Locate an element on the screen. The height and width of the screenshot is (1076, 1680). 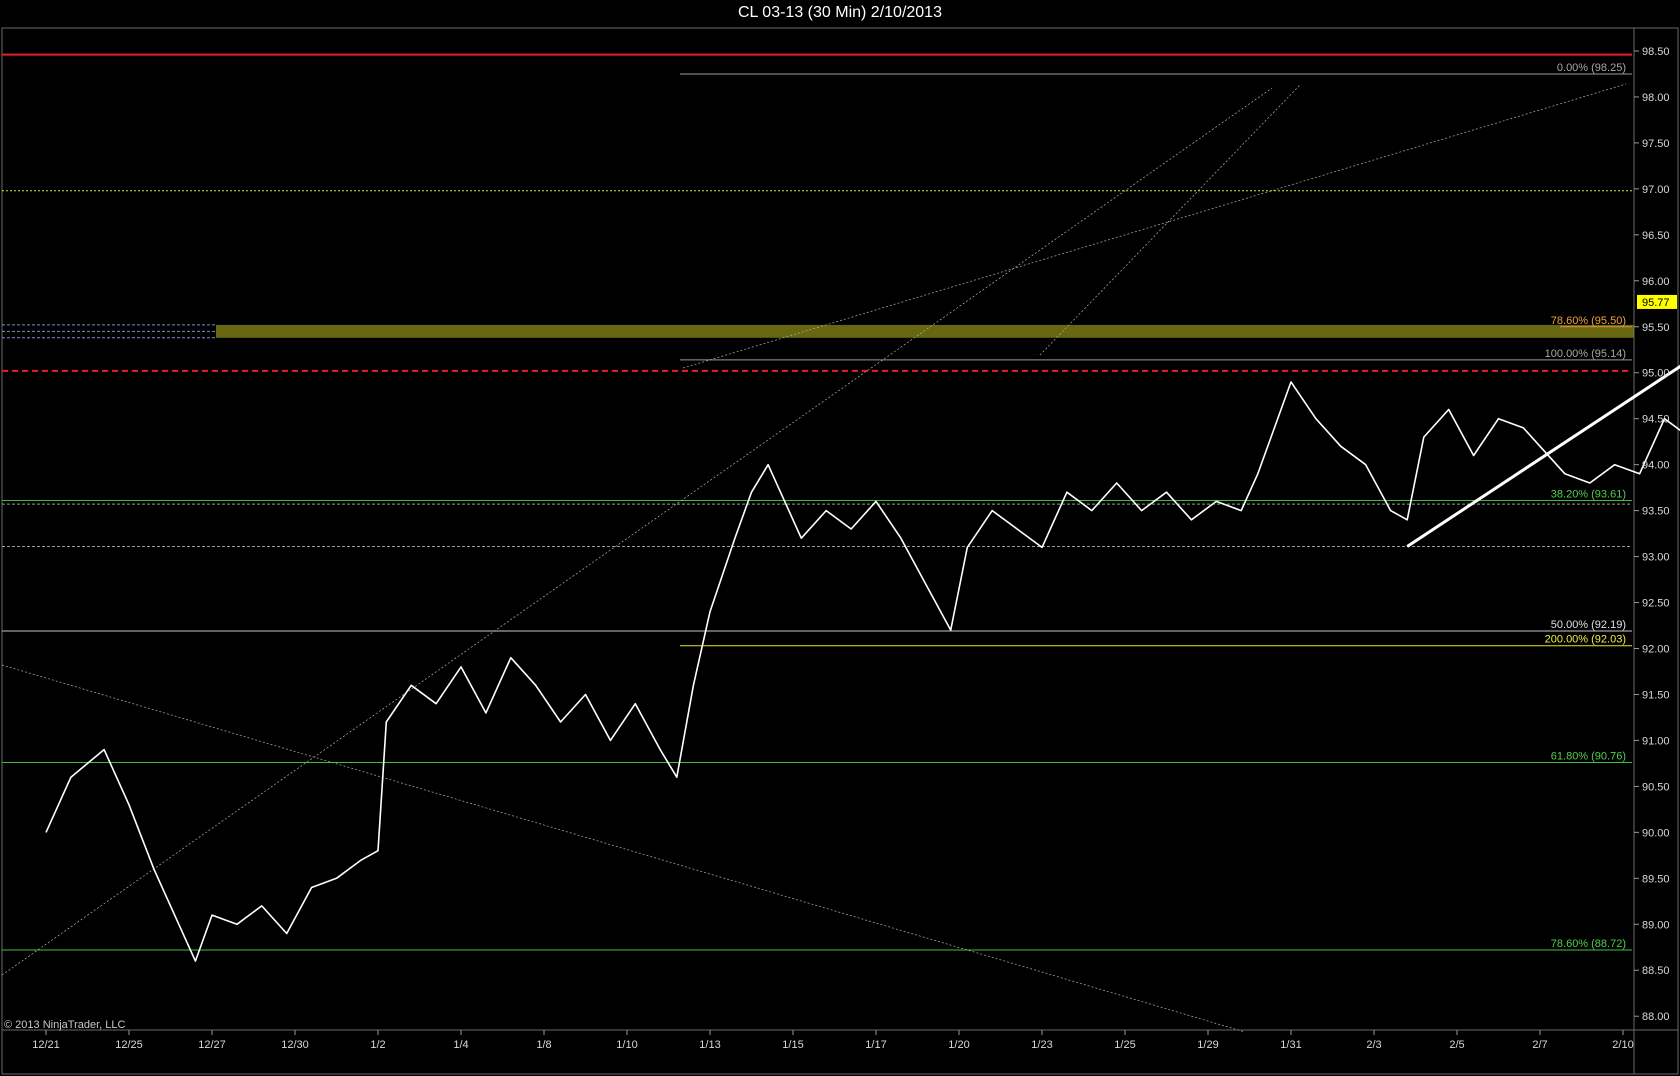
y-tick-label: 89.00 is located at coordinates (1656, 925).